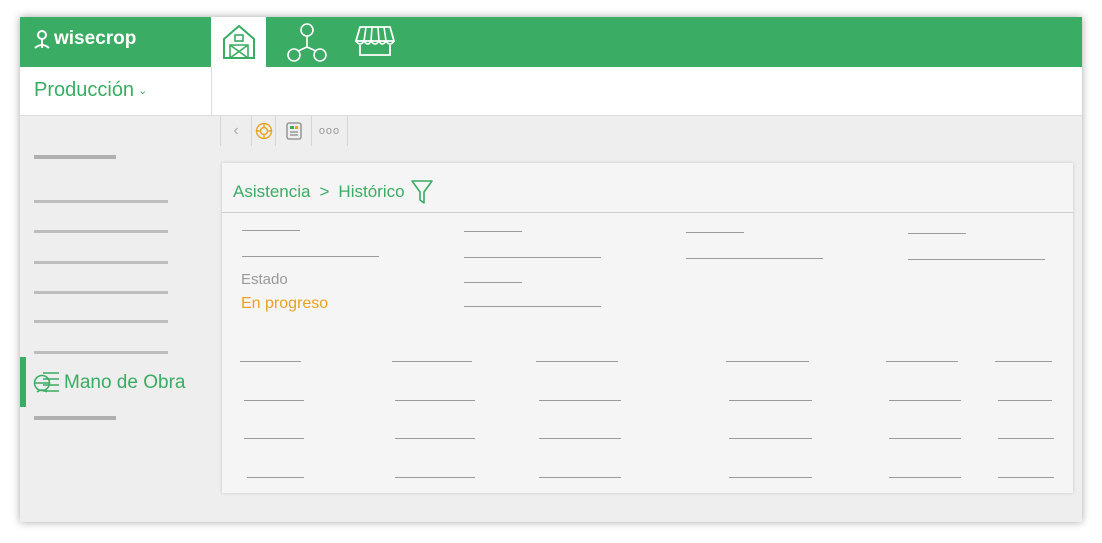 This screenshot has width=1102, height=543. Describe the element at coordinates (421, 192) in the screenshot. I see `filter-icon` at that location.